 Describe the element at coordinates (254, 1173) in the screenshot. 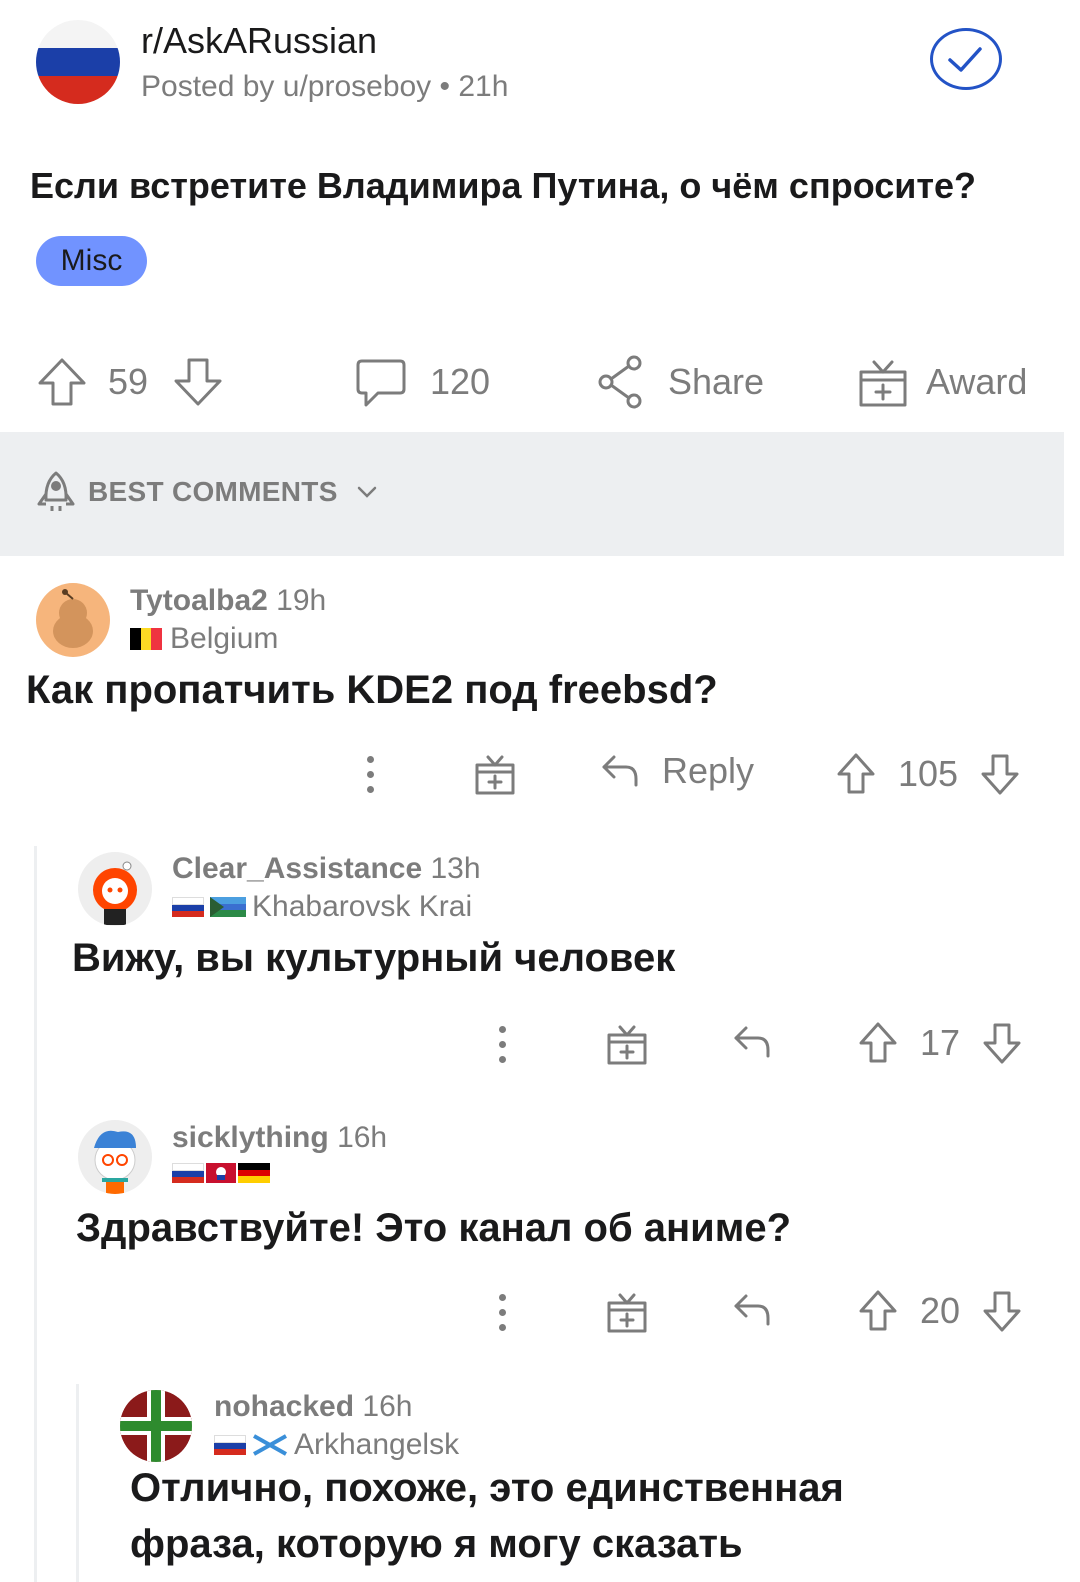

I see `germany-flag-icon` at that location.